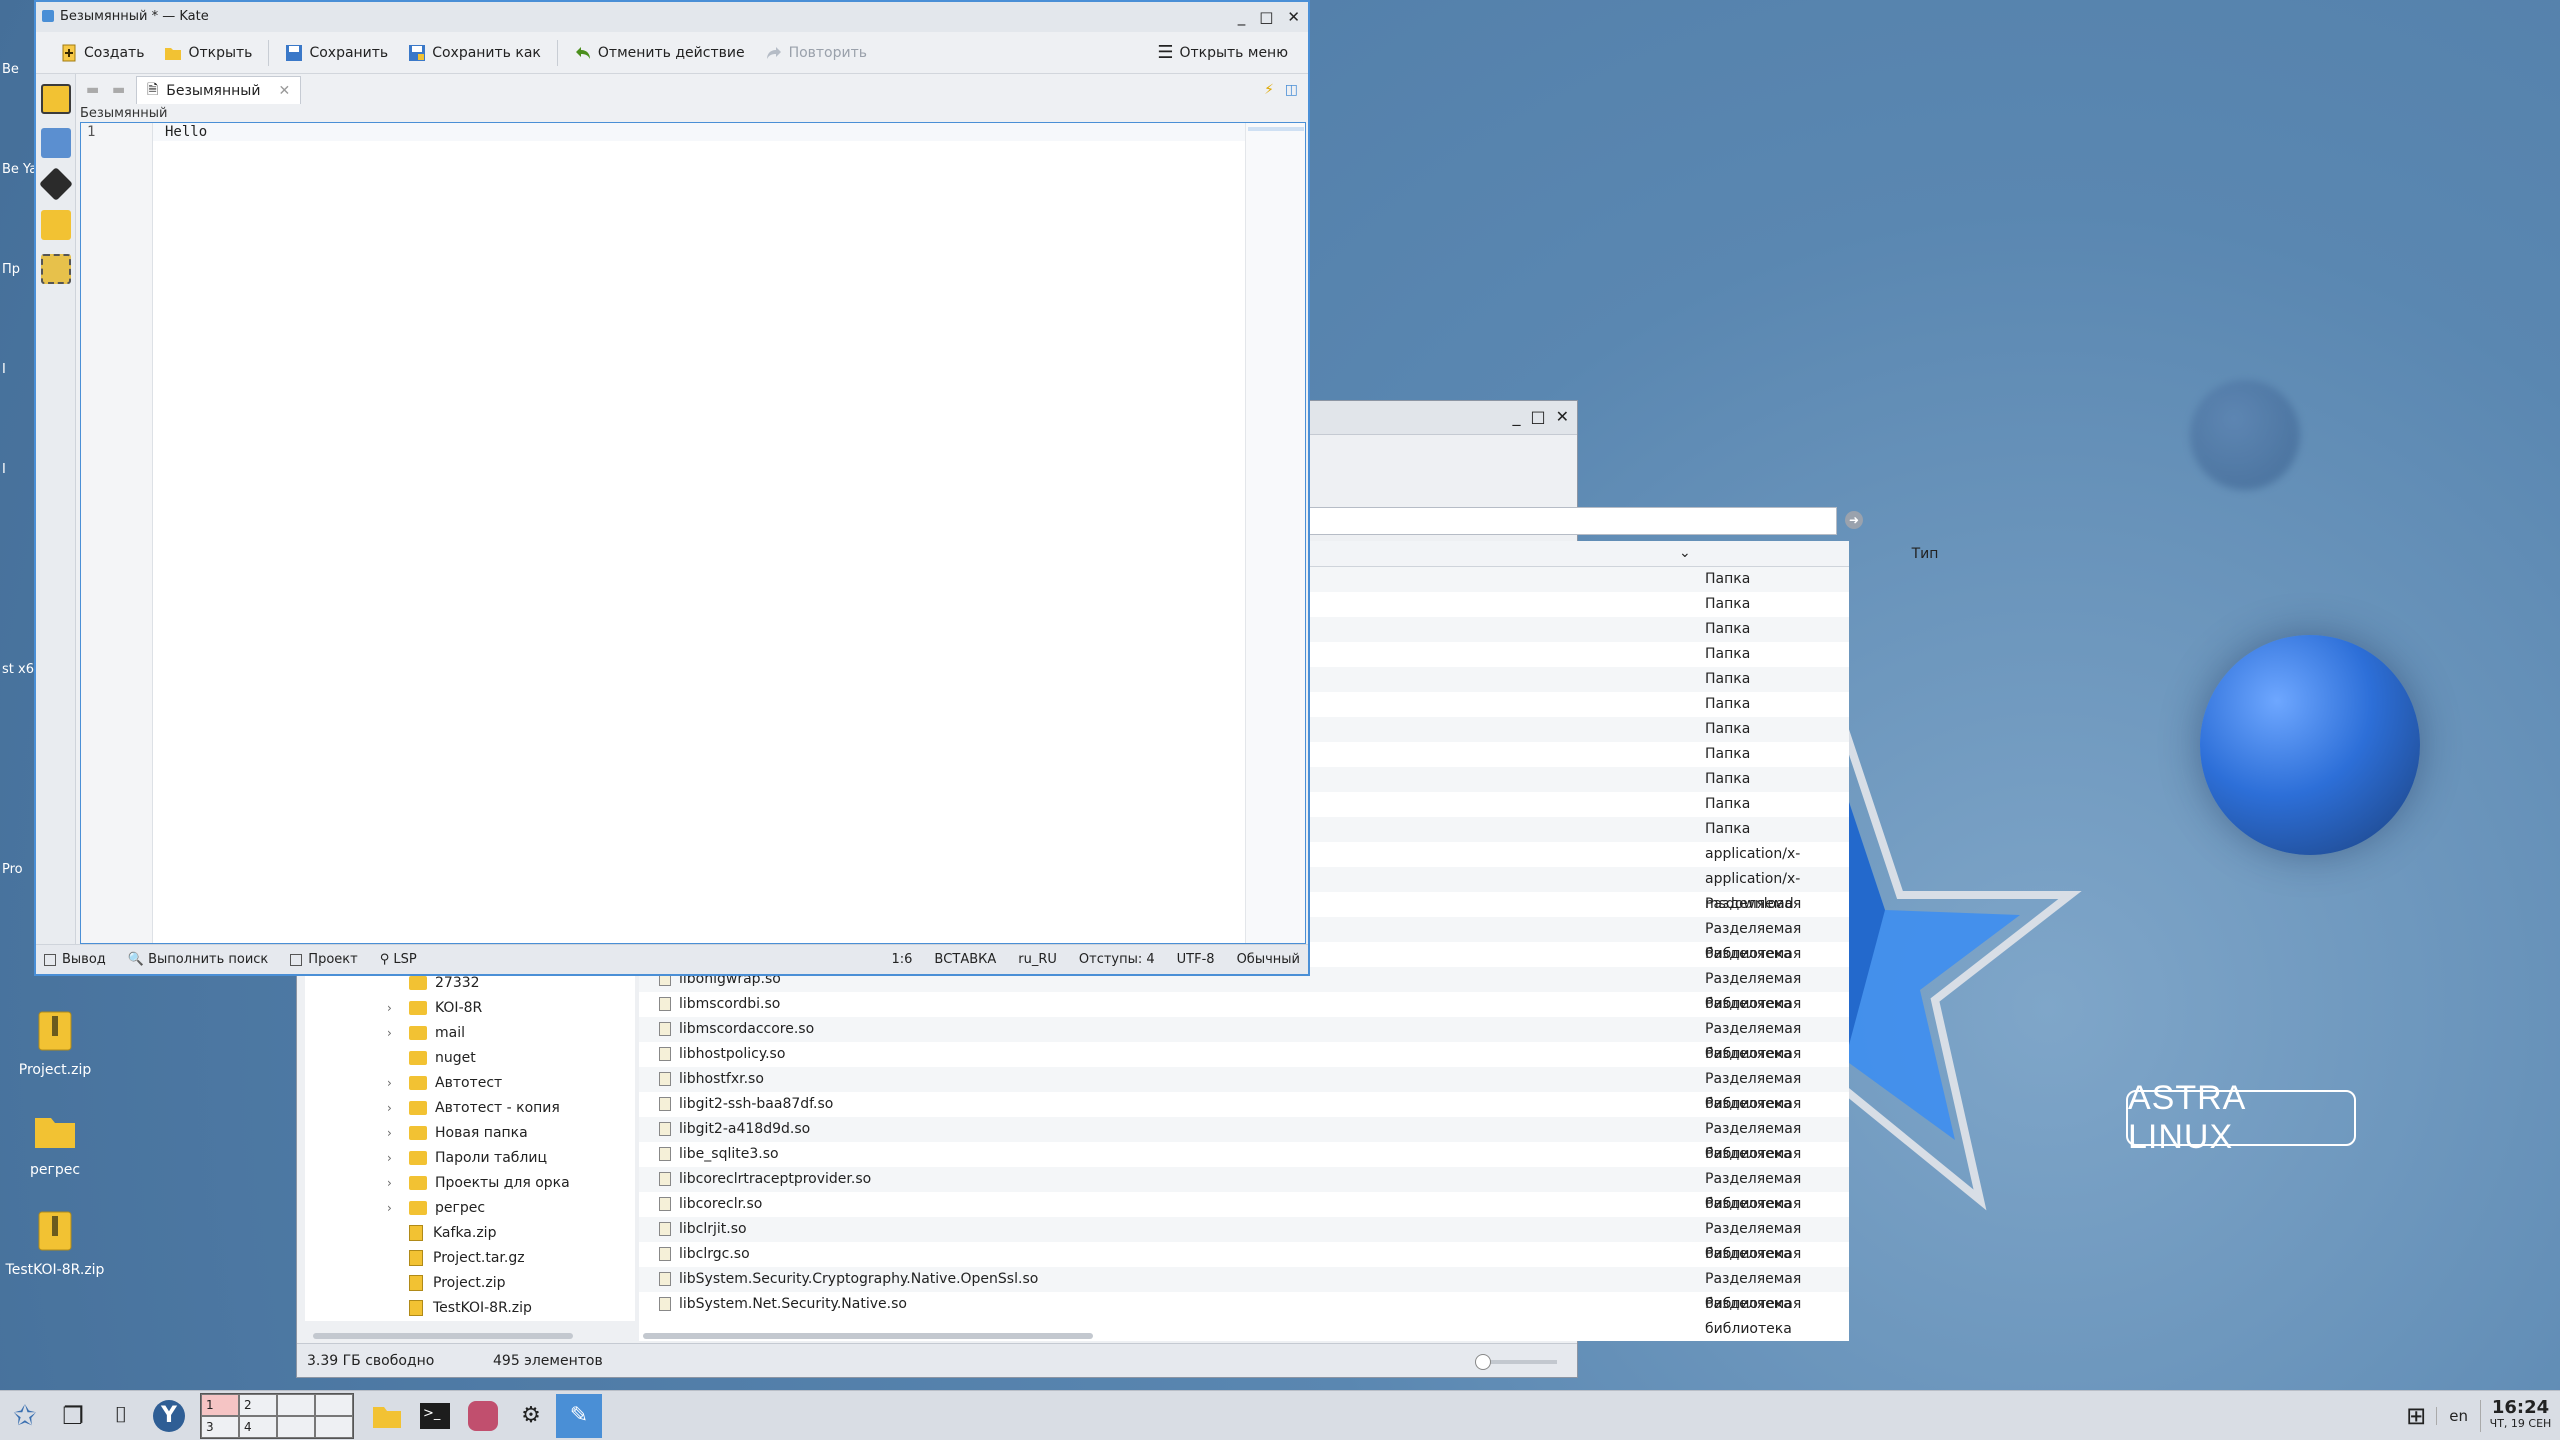  What do you see at coordinates (2416, 1416) in the screenshot?
I see `apps-grid-icon: ⊞` at bounding box center [2416, 1416].